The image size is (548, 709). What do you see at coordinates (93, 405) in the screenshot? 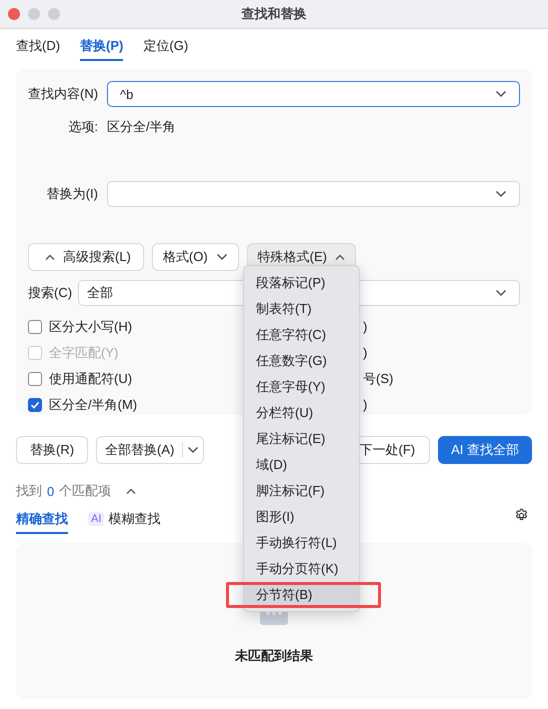
I see `checkbox-label: 区分全/半角(M)` at bounding box center [93, 405].